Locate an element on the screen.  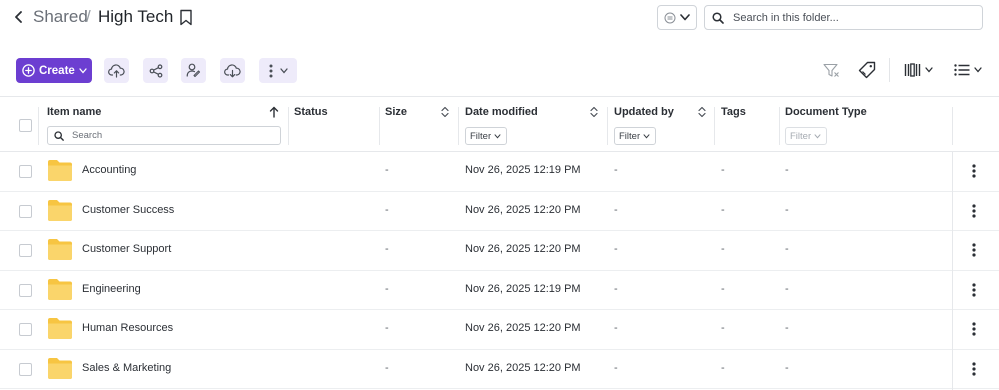
updated-by-filter: Filter is located at coordinates (635, 136).